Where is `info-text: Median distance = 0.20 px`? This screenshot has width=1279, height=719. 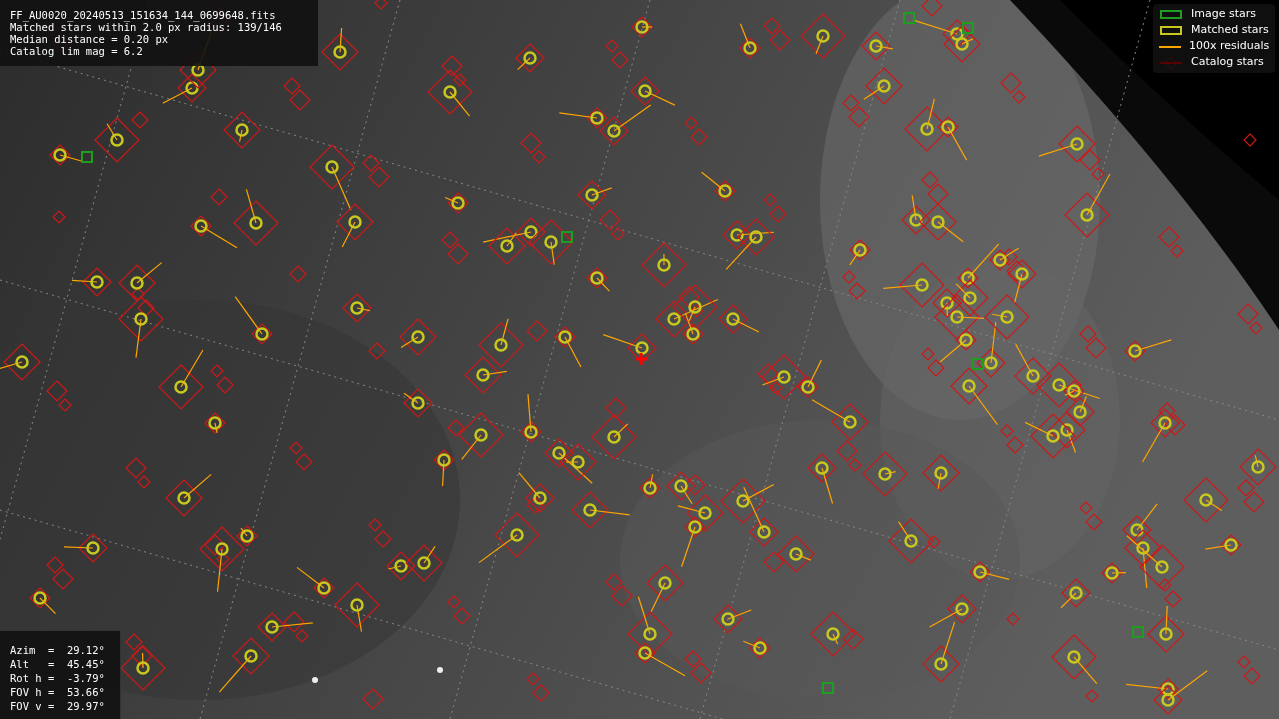
info-text: Median distance = 0.20 px is located at coordinates (90, 39).